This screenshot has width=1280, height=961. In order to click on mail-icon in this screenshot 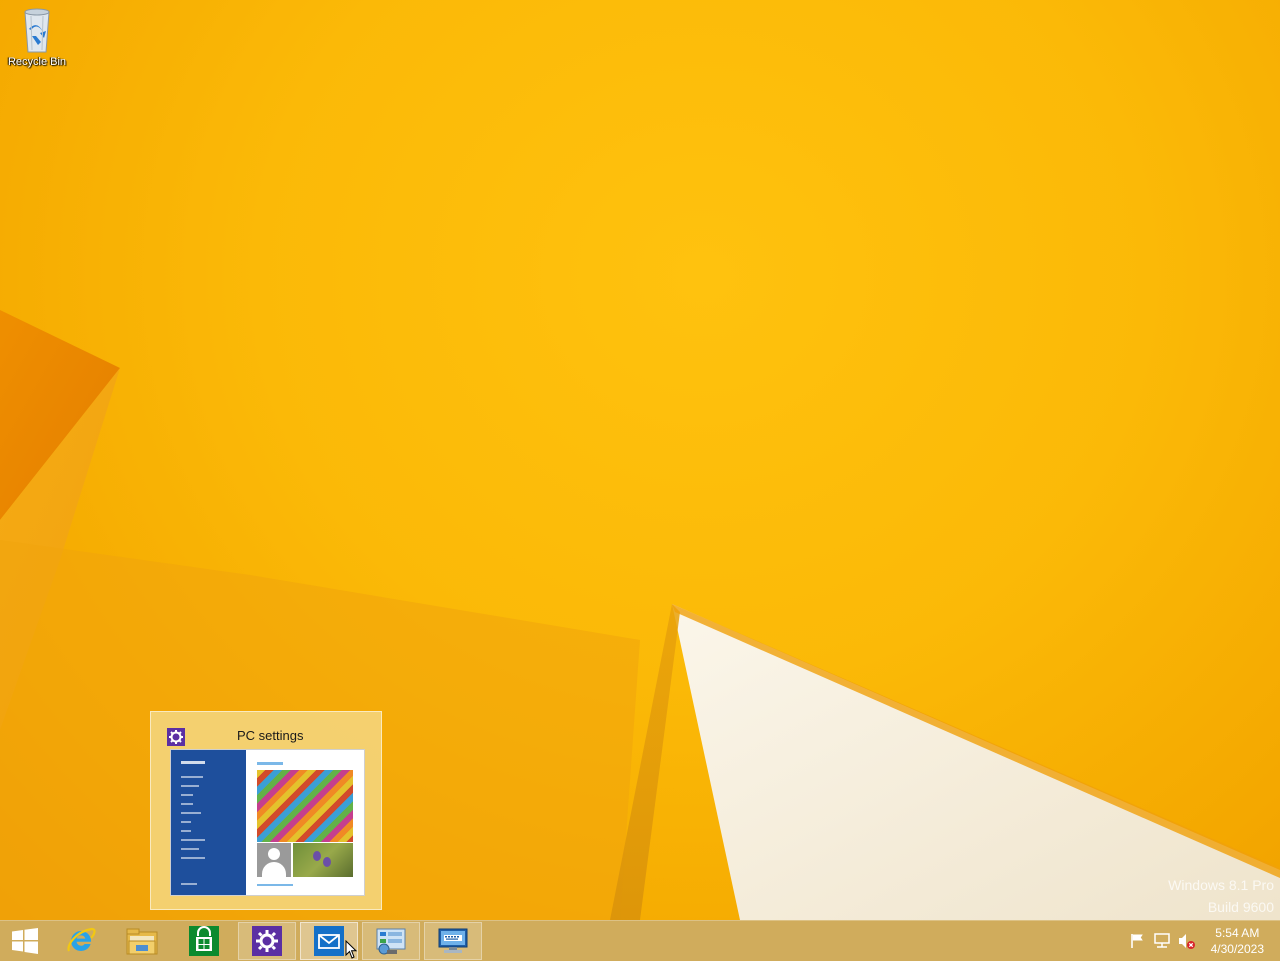, I will do `click(329, 941)`.